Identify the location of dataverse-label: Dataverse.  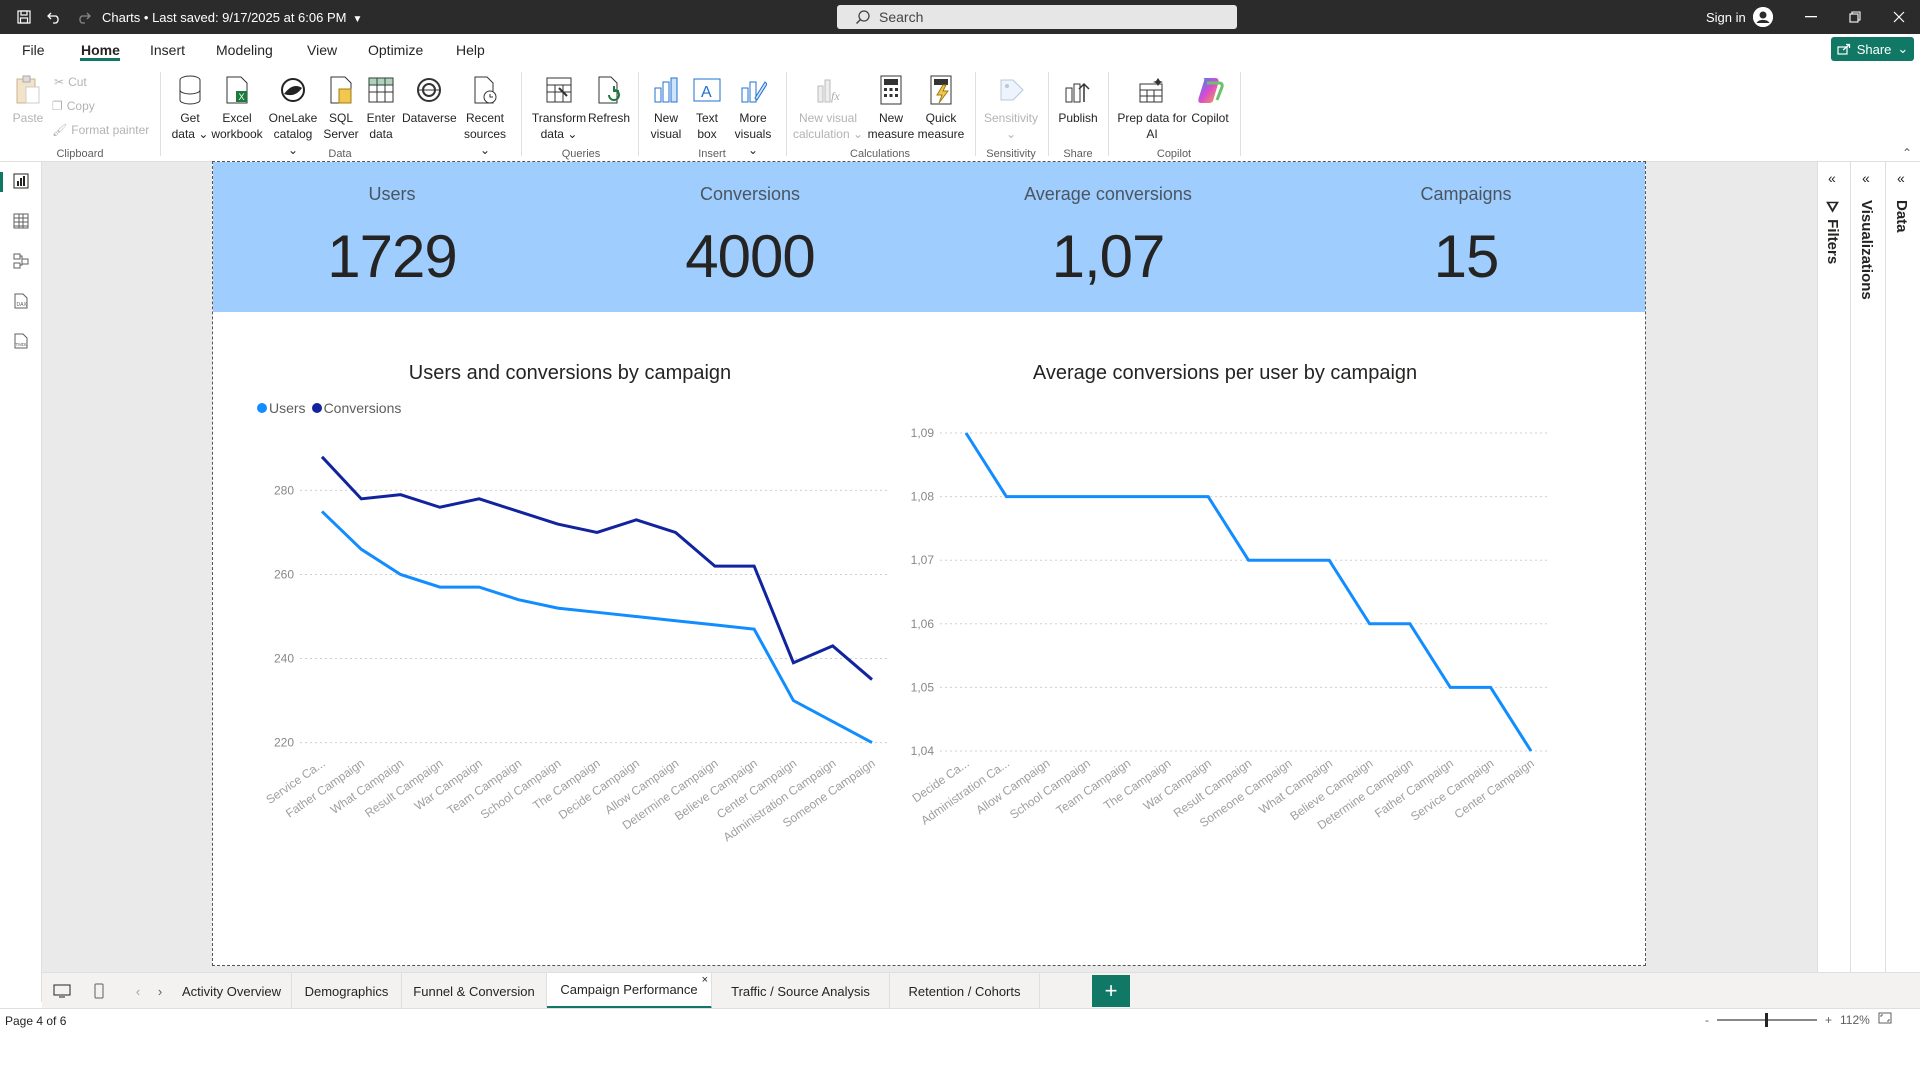
(429, 118).